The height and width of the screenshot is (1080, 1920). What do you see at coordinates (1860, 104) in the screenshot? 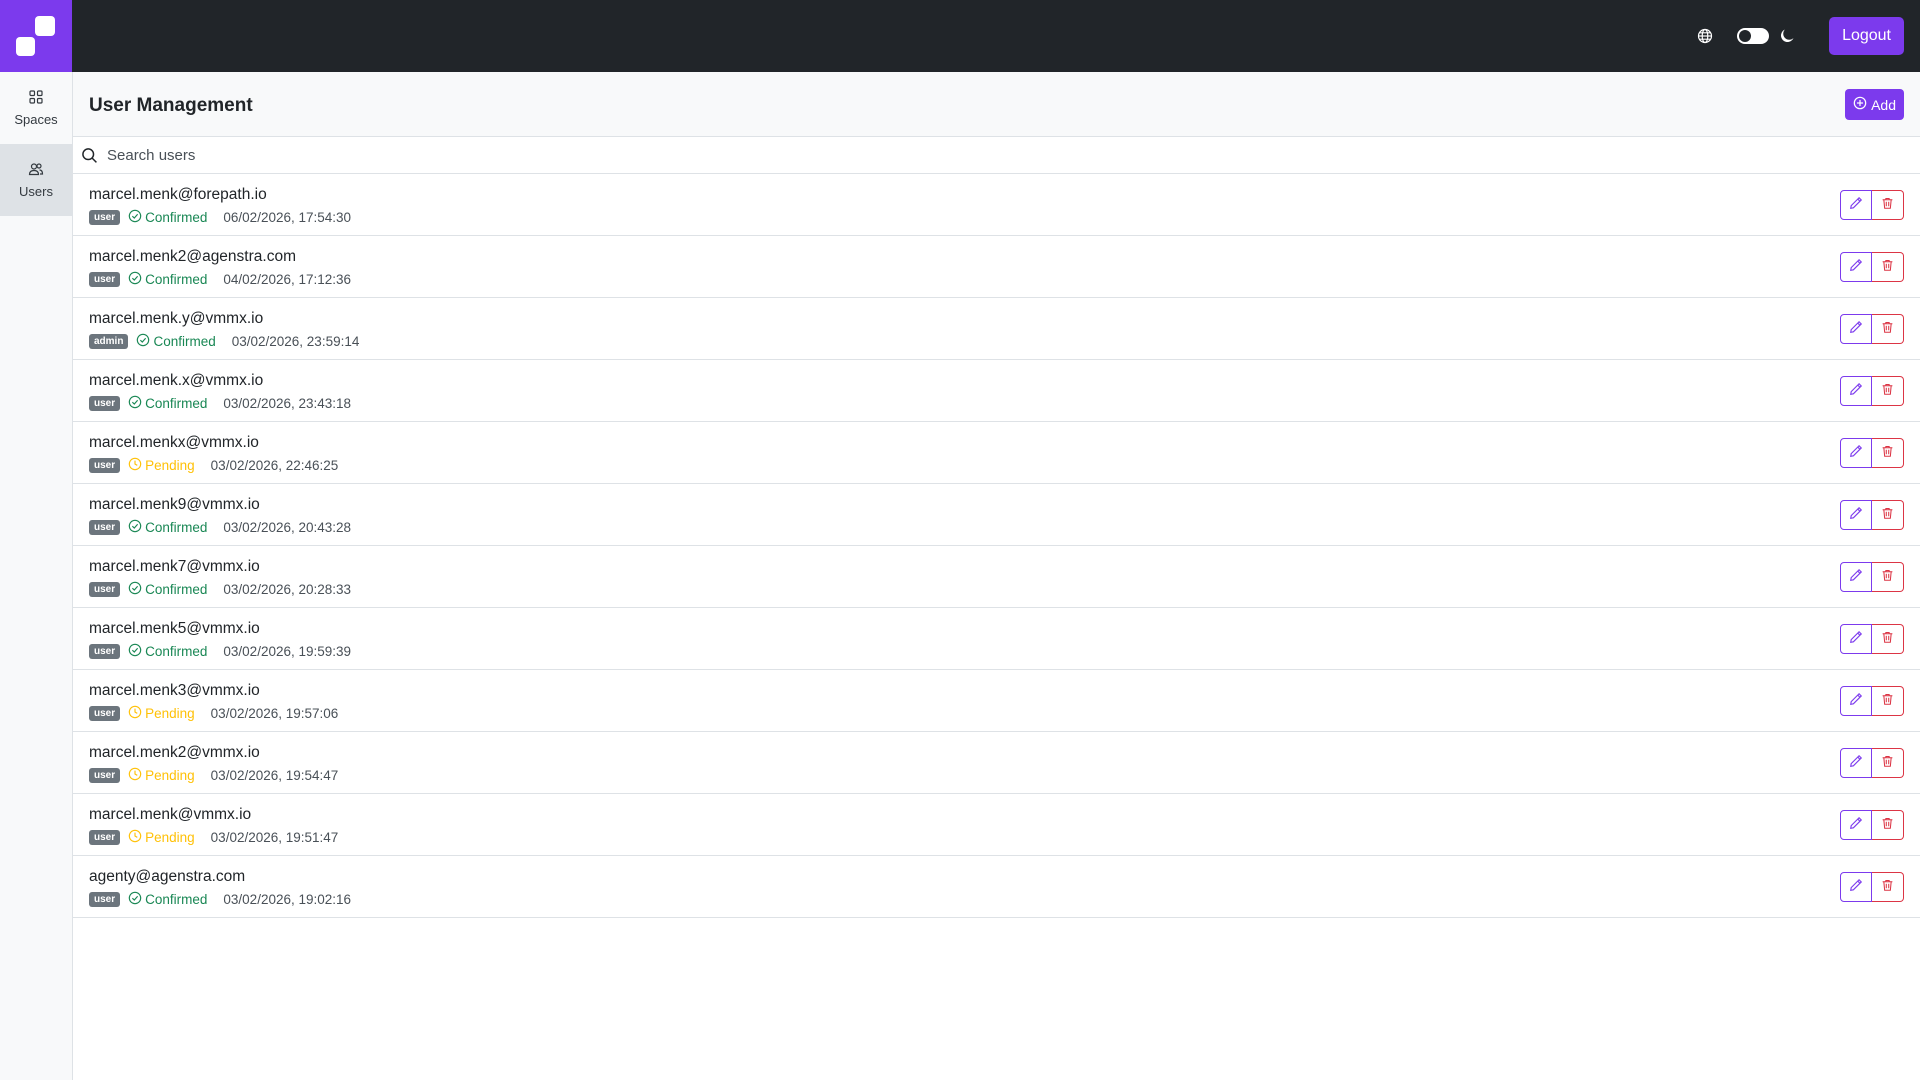
I see `plus-circle-icon` at bounding box center [1860, 104].